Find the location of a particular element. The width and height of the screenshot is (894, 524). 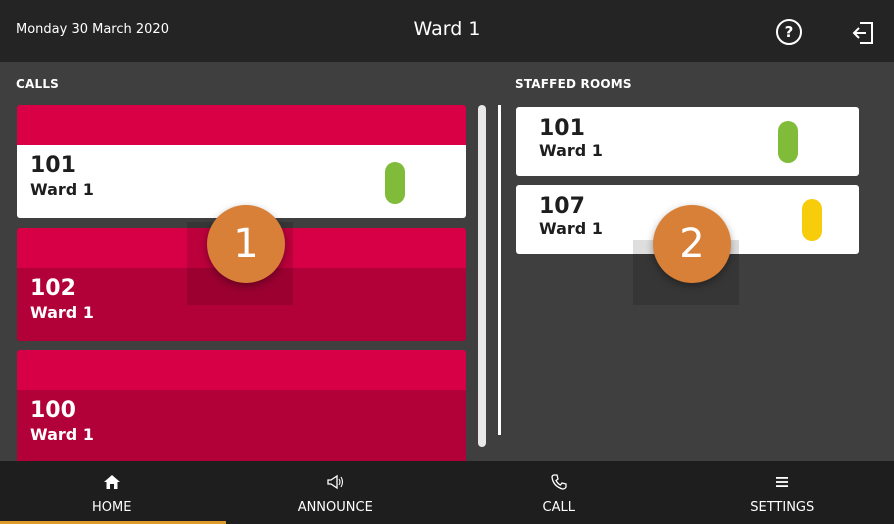

calls-scrollbar is located at coordinates (482, 276).